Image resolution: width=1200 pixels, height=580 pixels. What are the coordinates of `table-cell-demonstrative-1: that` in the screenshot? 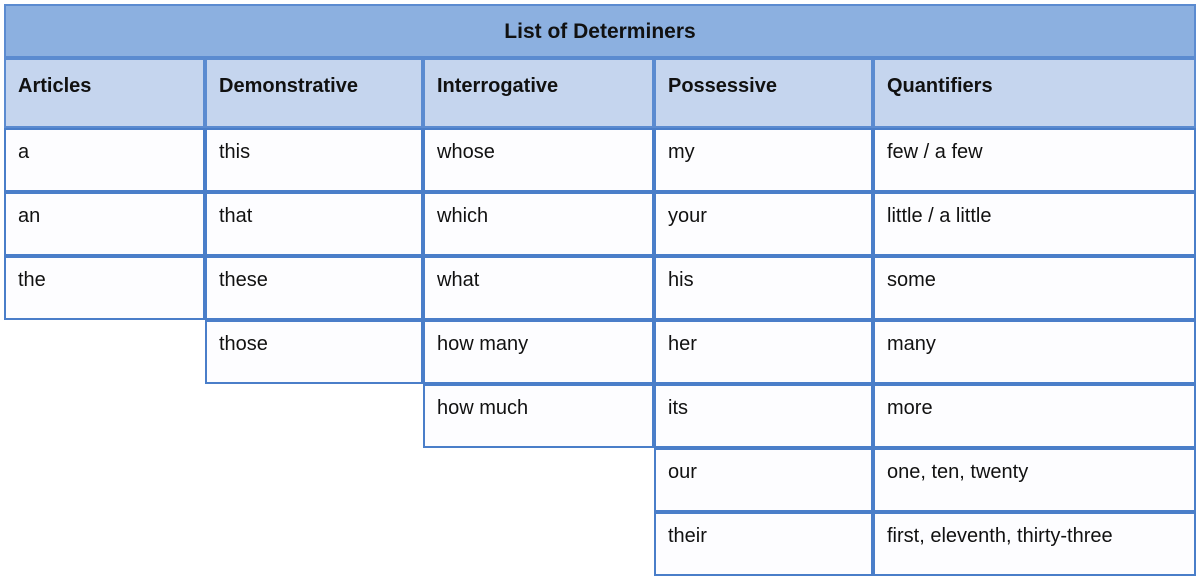 It's located at (314, 224).